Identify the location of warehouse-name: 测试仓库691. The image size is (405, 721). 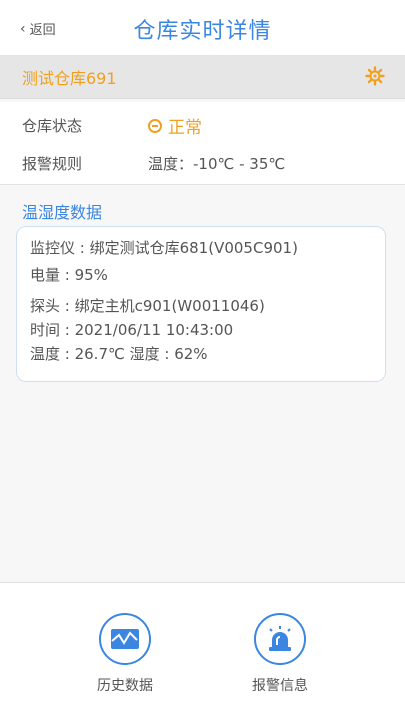
(69, 78).